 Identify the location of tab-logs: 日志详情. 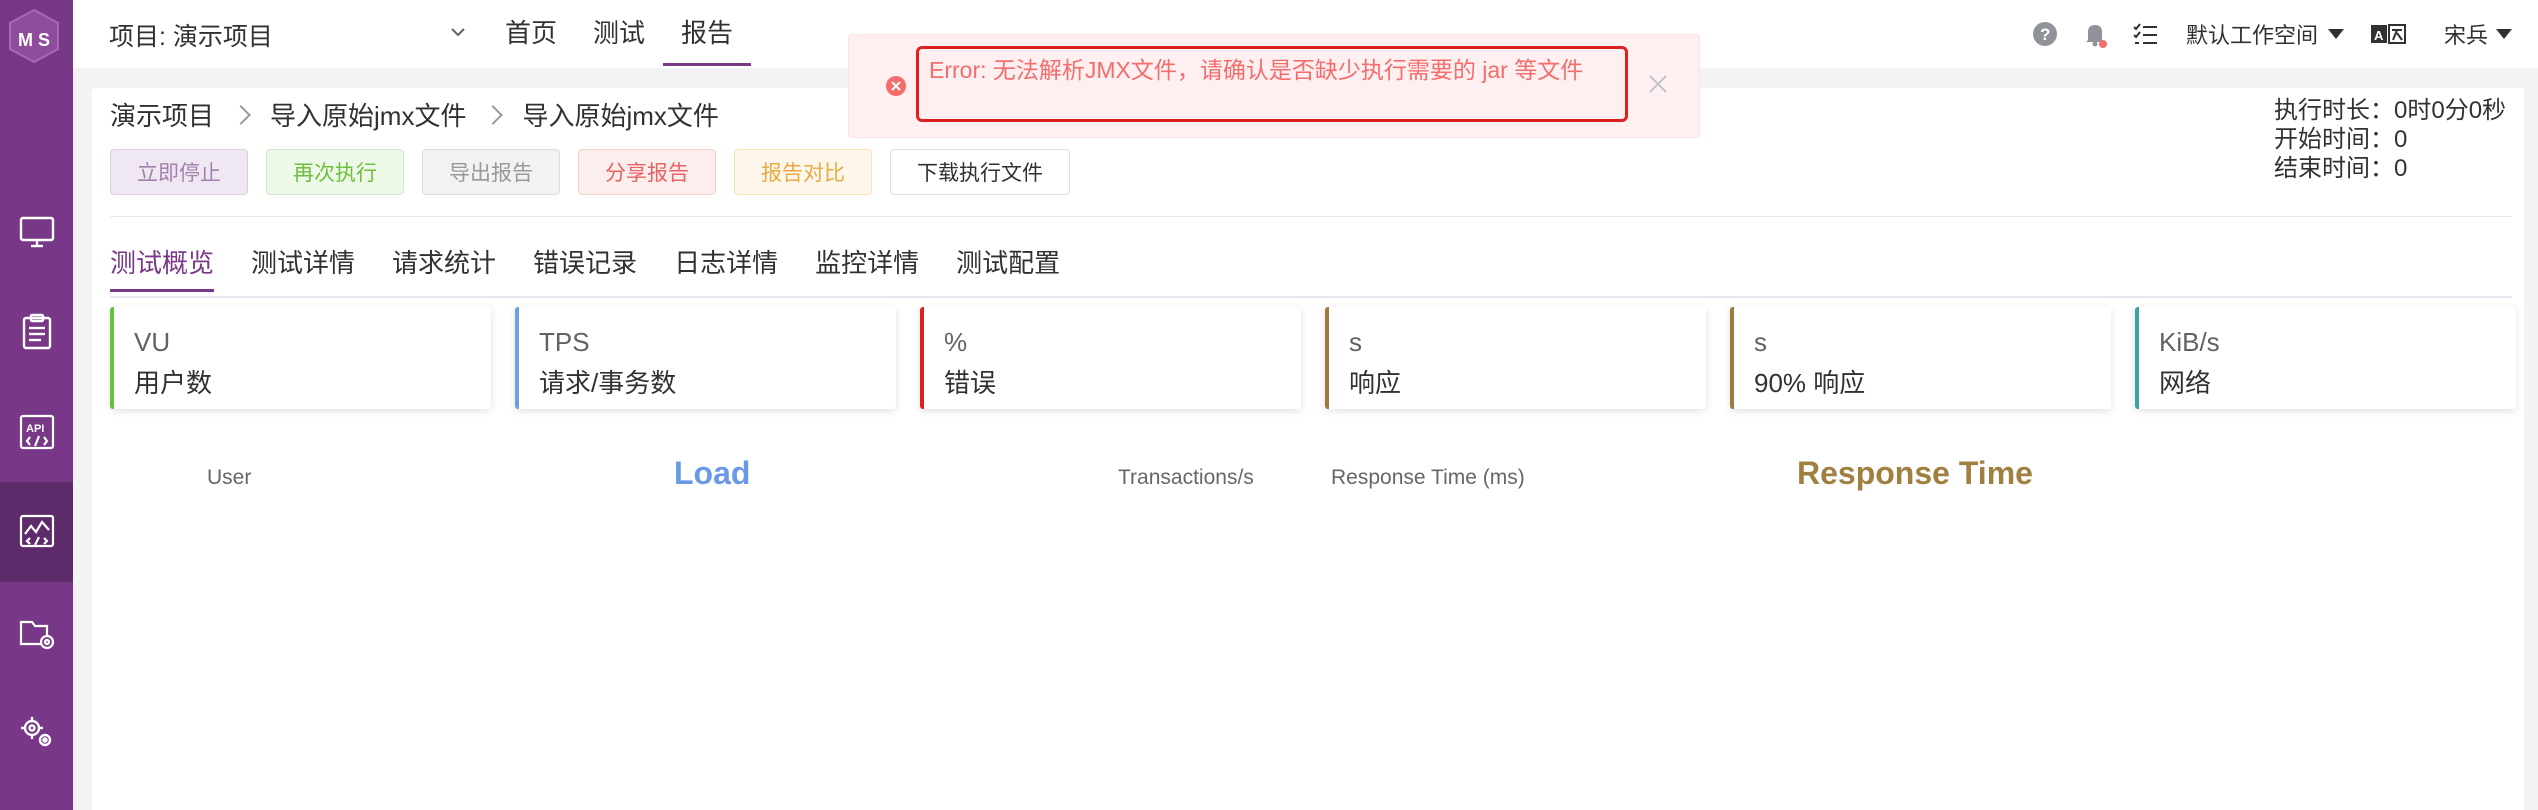
(726, 267).